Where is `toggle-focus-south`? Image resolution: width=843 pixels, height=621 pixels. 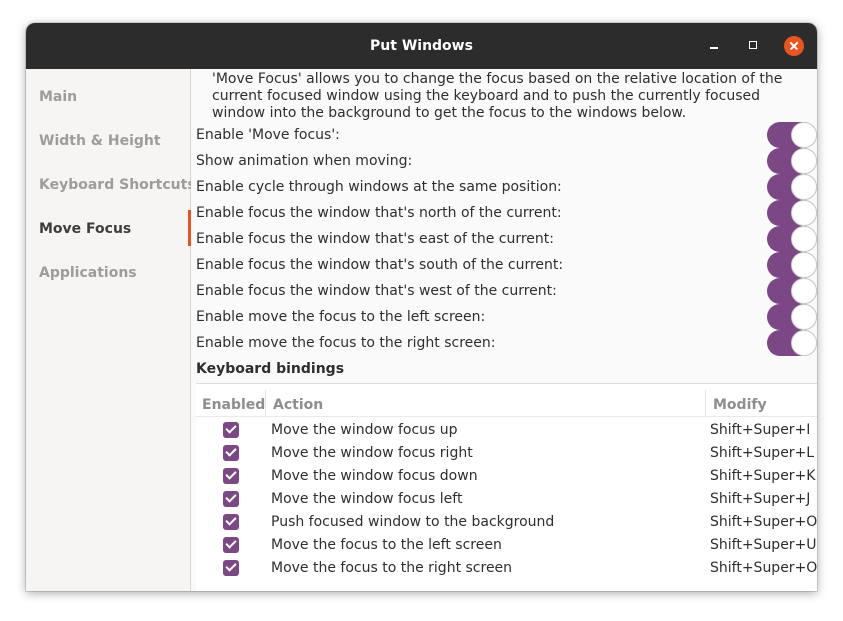
toggle-focus-south is located at coordinates (792, 265).